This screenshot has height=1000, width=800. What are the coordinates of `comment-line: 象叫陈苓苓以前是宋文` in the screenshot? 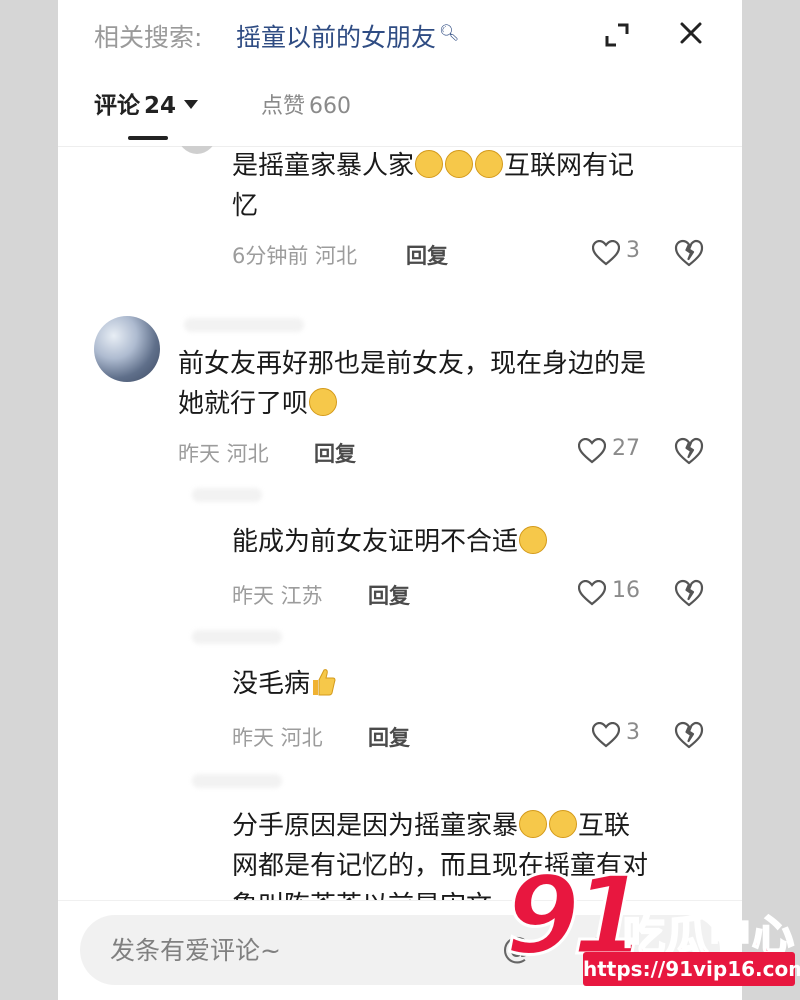 It's located at (362, 895).